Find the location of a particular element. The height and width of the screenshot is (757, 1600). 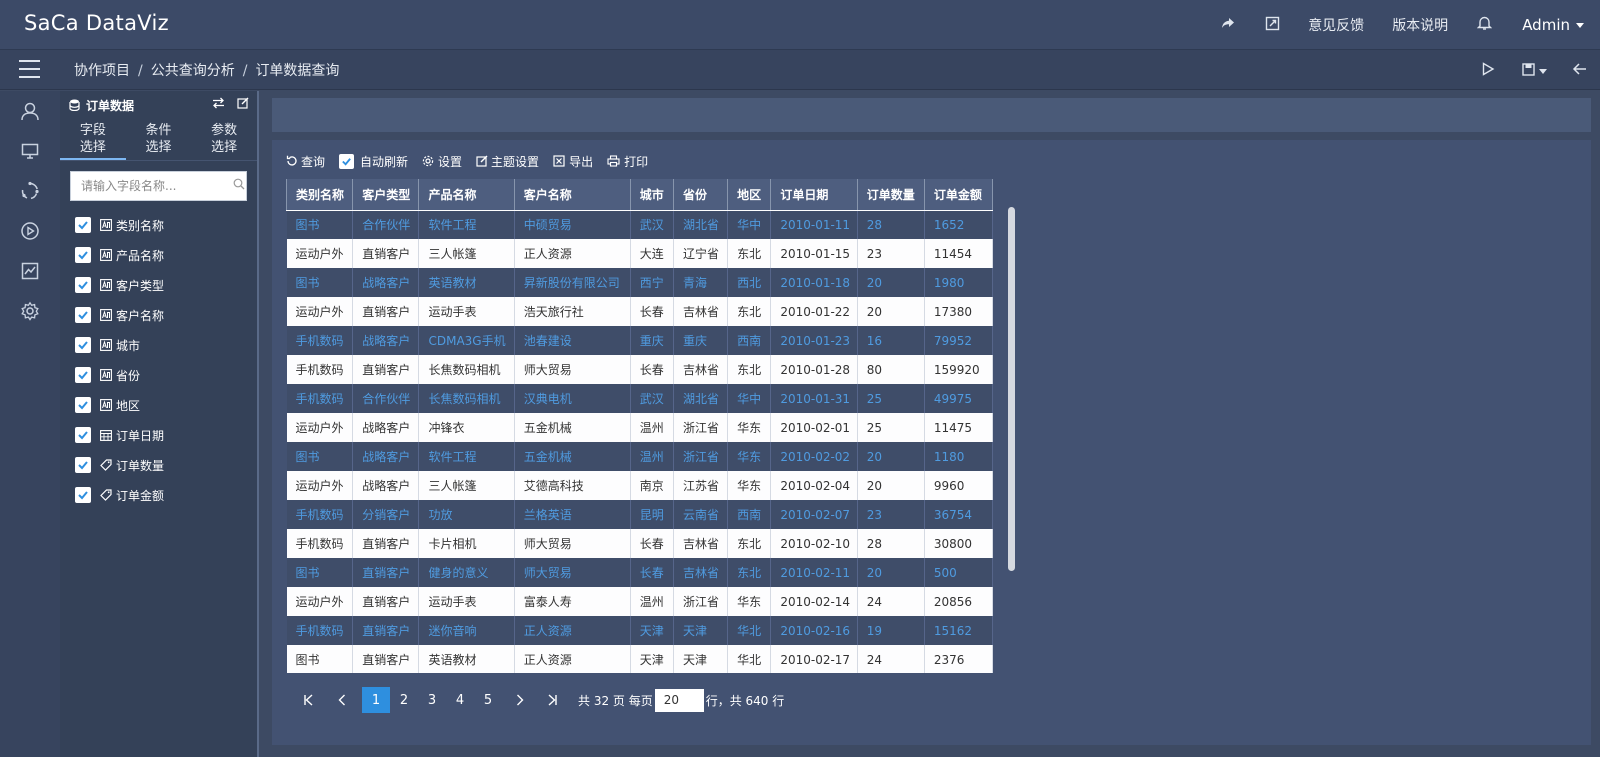

version-notes-link: 版本说明 is located at coordinates (1420, 25).